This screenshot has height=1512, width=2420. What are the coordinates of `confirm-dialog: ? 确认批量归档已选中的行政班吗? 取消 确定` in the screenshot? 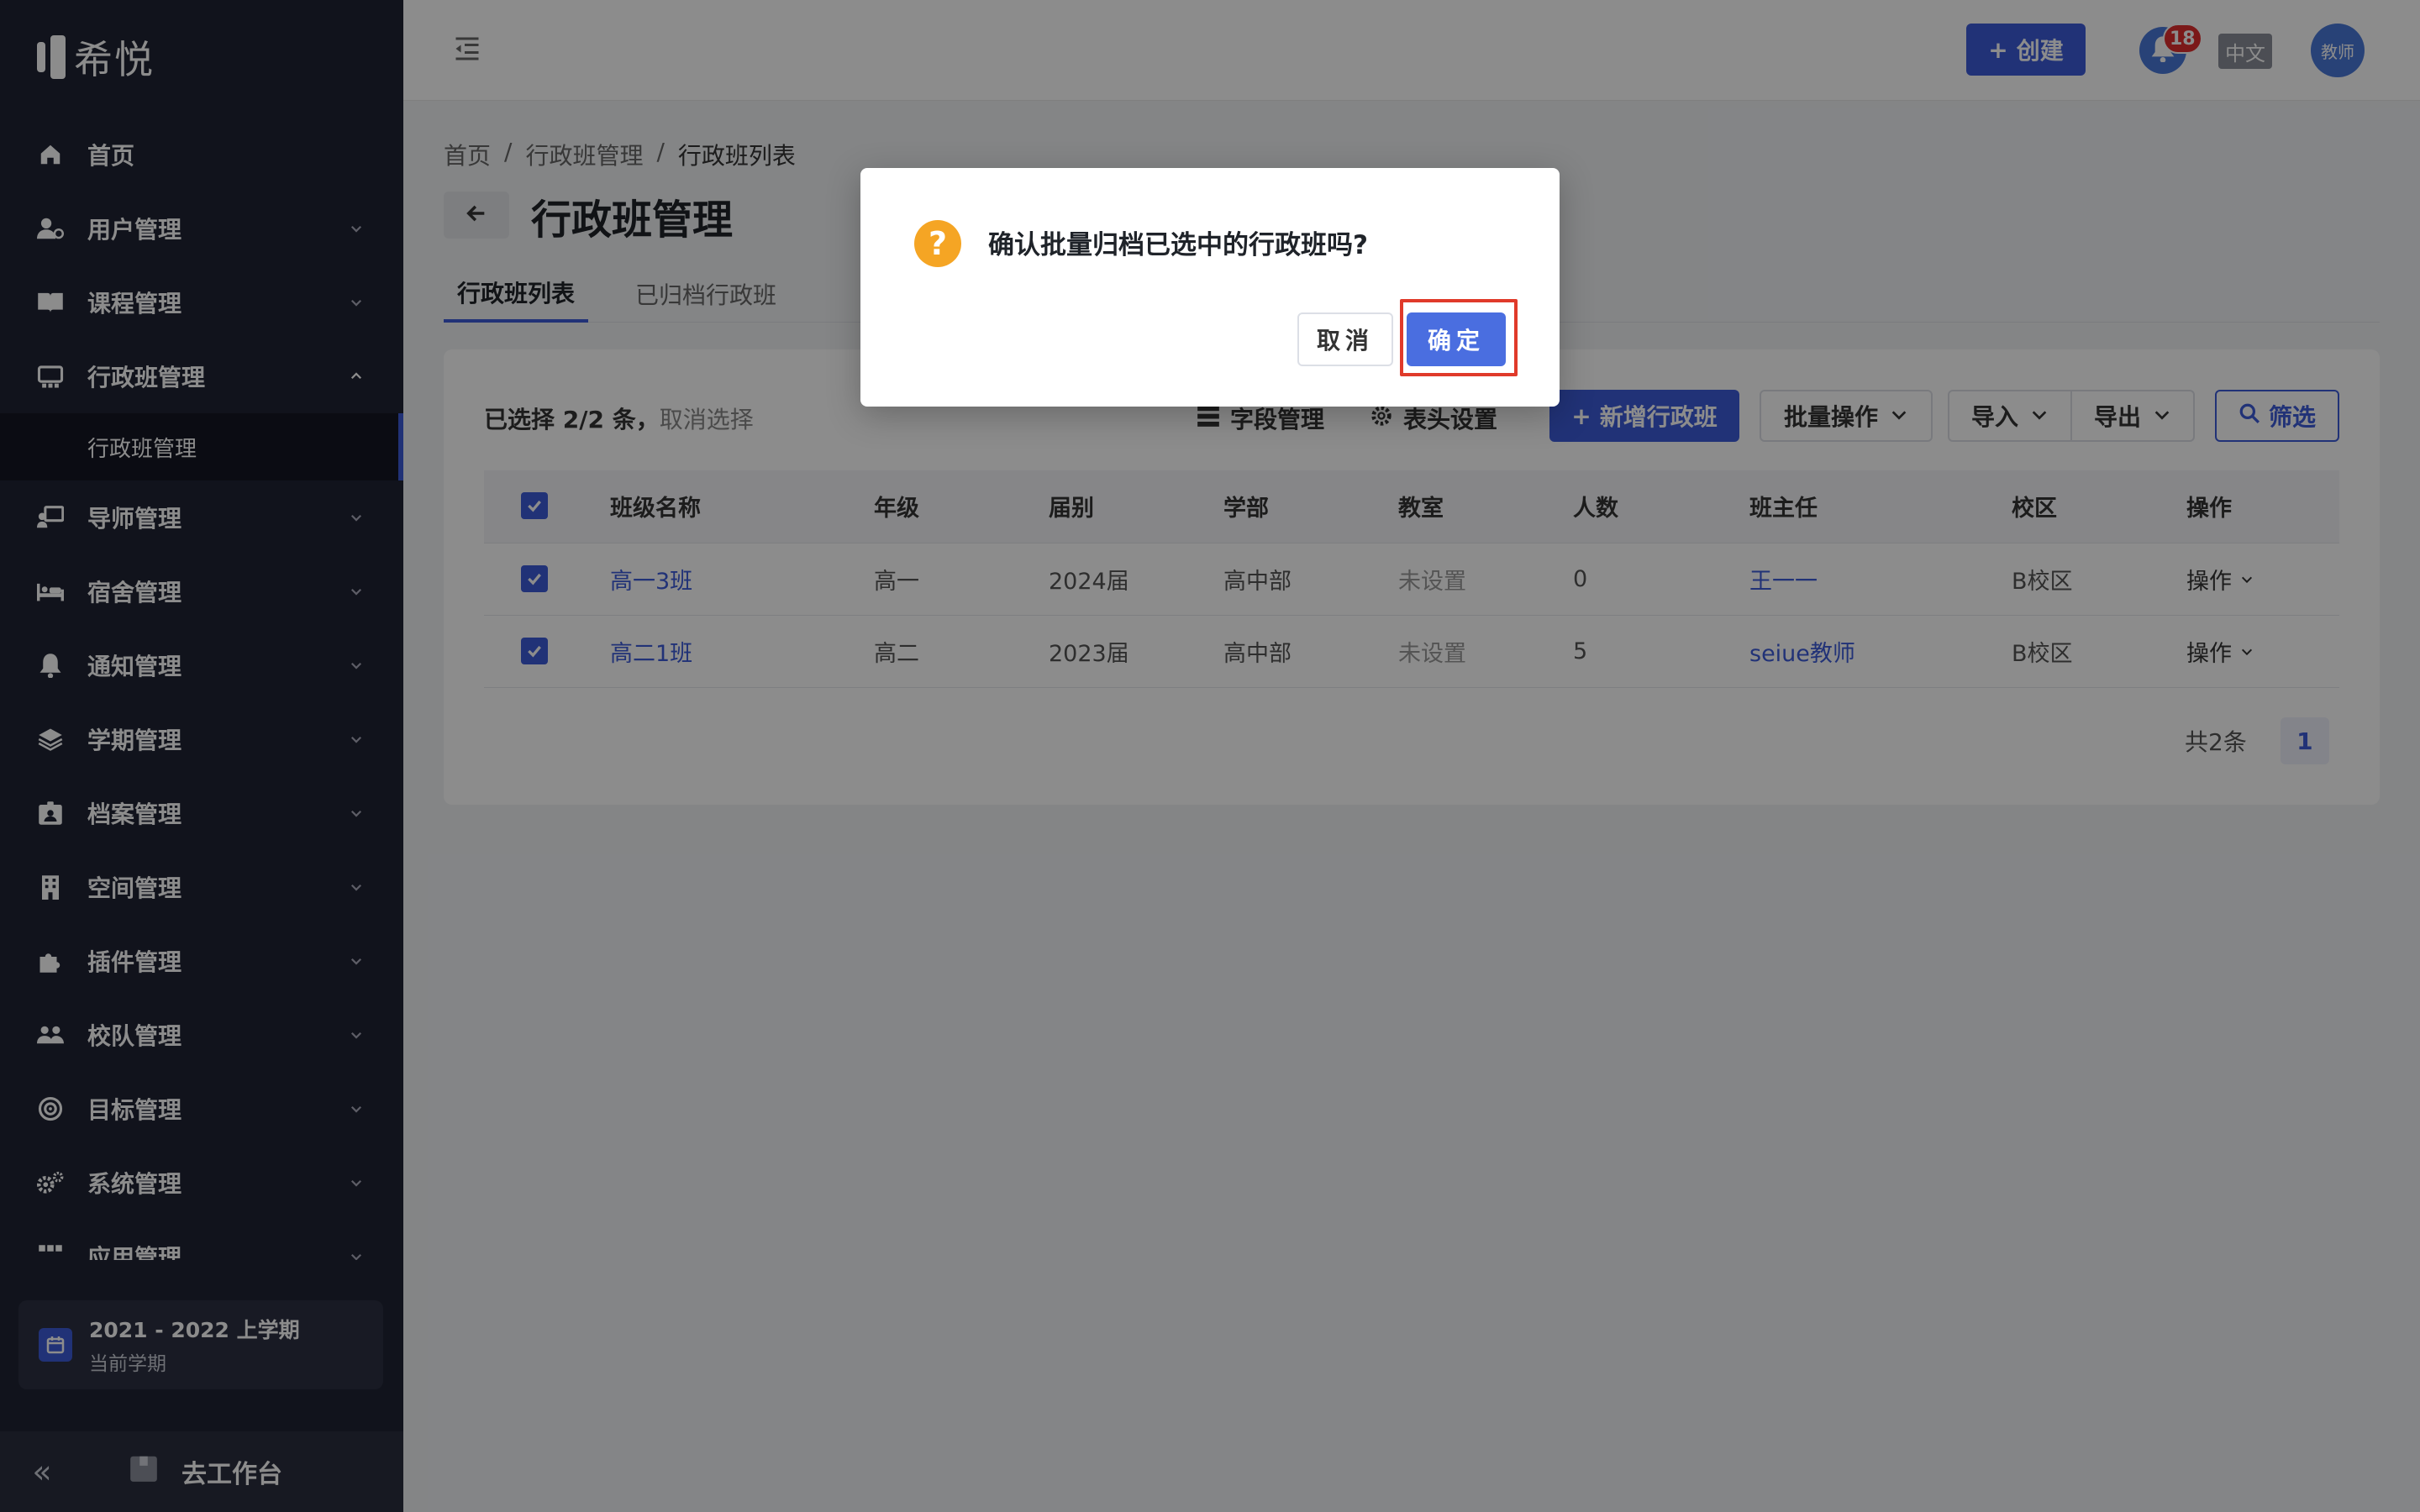 It's located at (1210, 287).